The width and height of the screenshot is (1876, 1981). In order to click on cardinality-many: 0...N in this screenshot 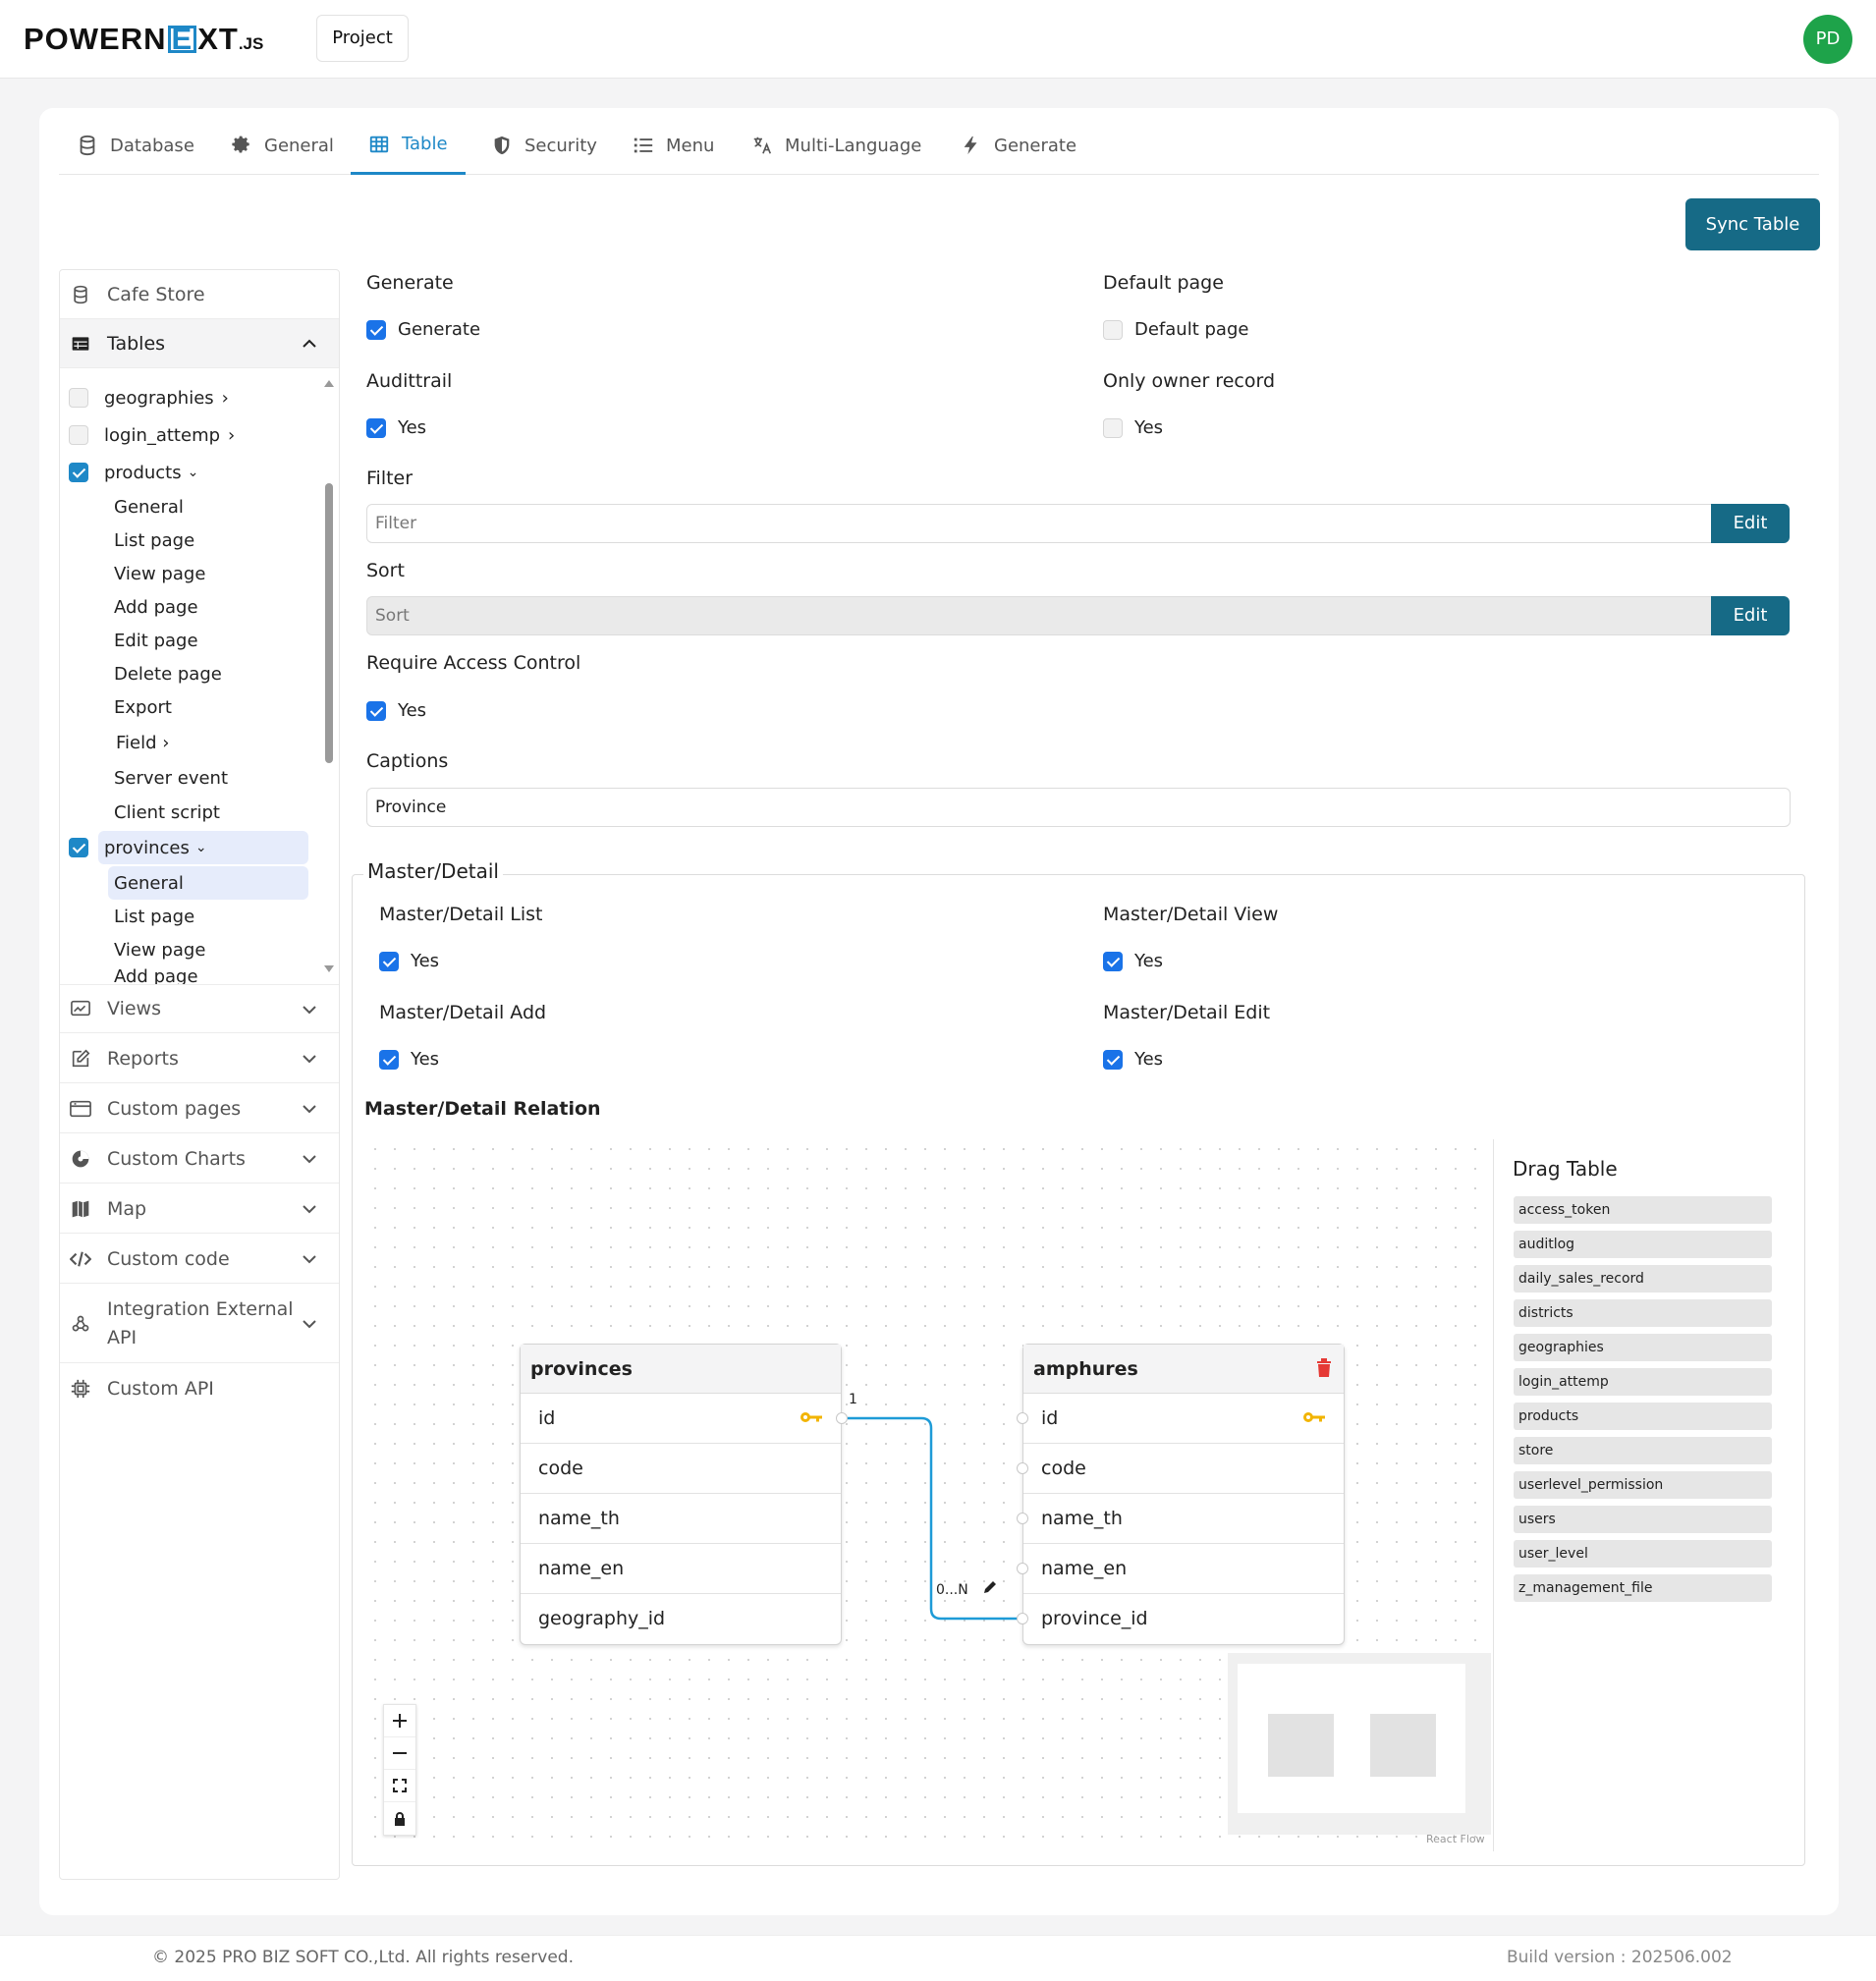, I will do `click(952, 1590)`.